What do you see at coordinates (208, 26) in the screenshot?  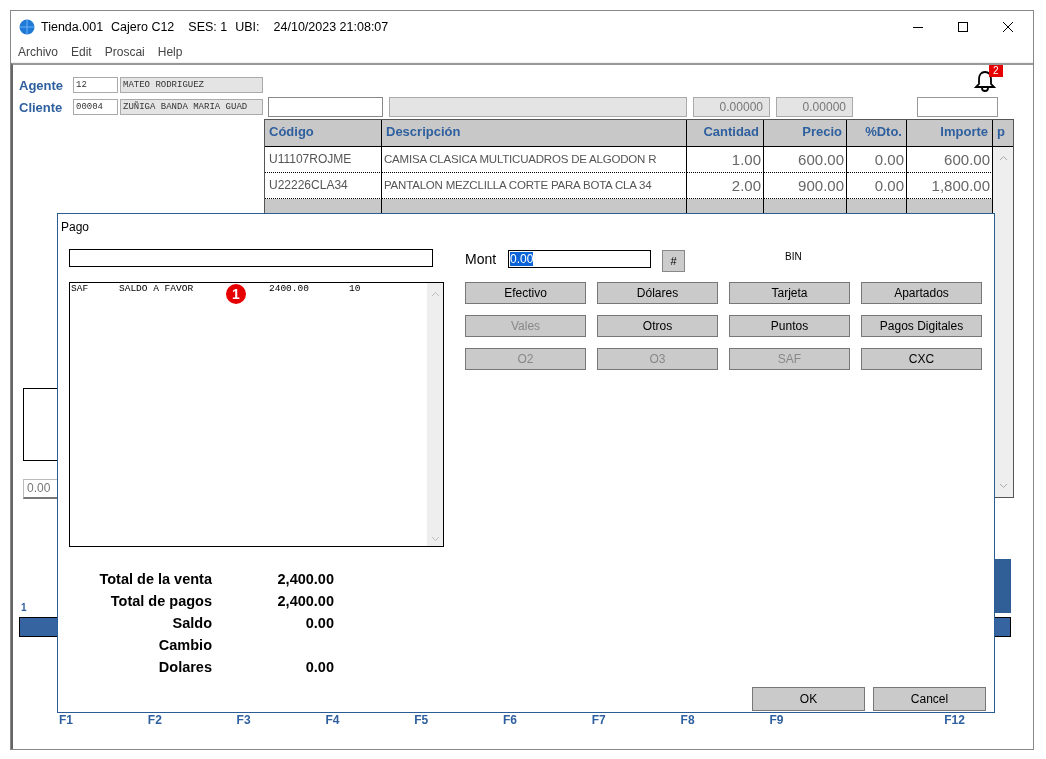 I see `window-title: SES: 1` at bounding box center [208, 26].